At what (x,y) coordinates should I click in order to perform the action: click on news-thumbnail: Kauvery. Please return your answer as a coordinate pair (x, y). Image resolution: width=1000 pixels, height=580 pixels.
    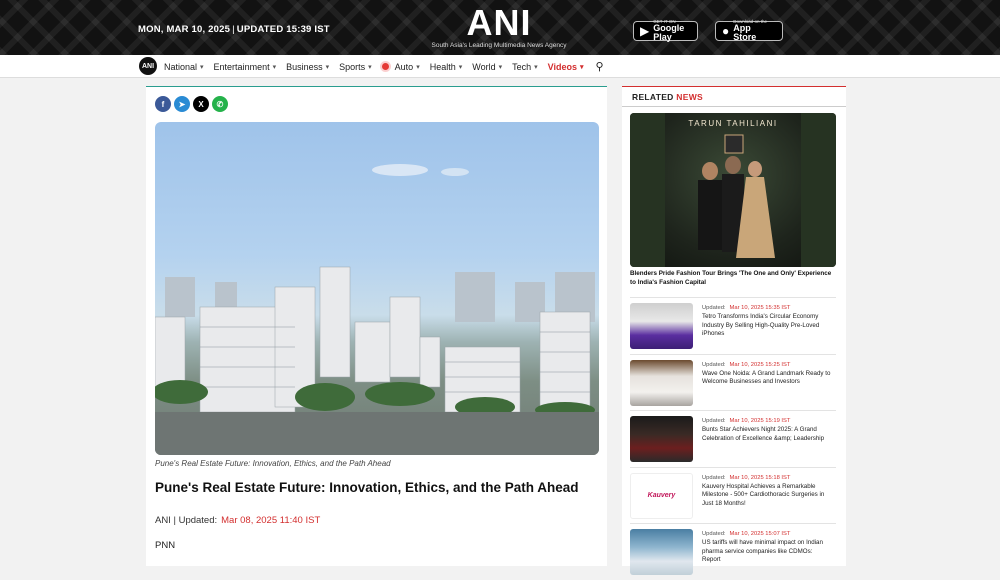
    Looking at the image, I should click on (661, 495).